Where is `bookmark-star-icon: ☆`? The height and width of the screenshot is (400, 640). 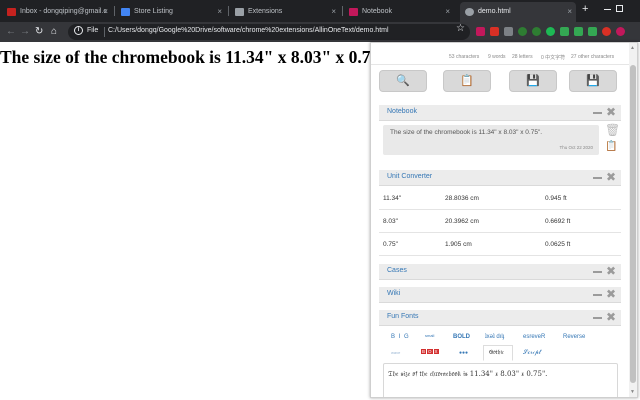
bookmark-star-icon: ☆ is located at coordinates (460, 28).